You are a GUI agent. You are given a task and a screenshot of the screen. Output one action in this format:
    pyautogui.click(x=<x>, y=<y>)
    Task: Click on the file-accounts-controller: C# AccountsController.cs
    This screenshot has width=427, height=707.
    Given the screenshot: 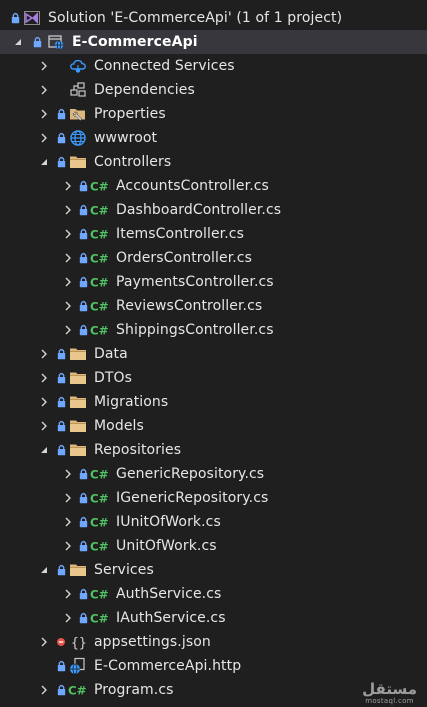 What is the action you would take?
    pyautogui.click(x=213, y=186)
    